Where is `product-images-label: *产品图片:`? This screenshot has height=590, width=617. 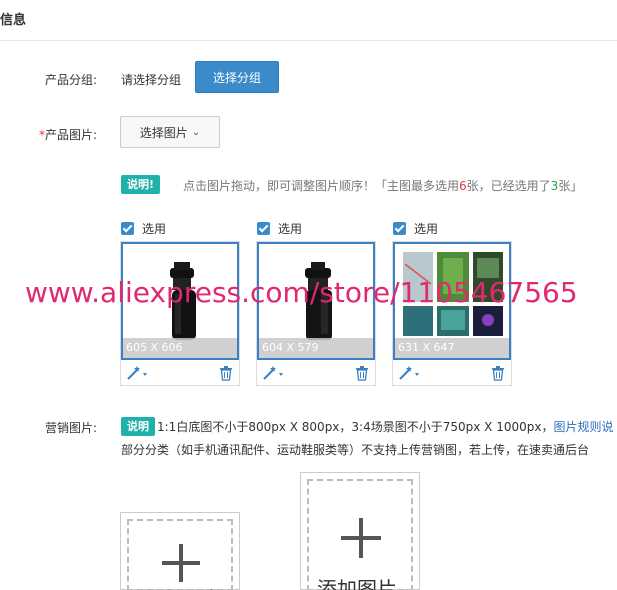
product-images-label: *产品图片: is located at coordinates (68, 134).